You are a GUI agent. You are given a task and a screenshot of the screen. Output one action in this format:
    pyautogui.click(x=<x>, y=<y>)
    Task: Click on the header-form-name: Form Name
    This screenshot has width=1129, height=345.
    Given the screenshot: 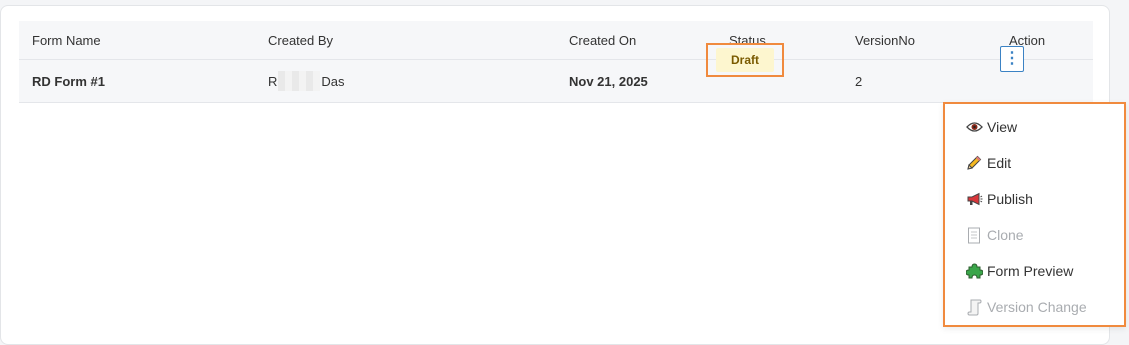 What is the action you would take?
    pyautogui.click(x=66, y=40)
    